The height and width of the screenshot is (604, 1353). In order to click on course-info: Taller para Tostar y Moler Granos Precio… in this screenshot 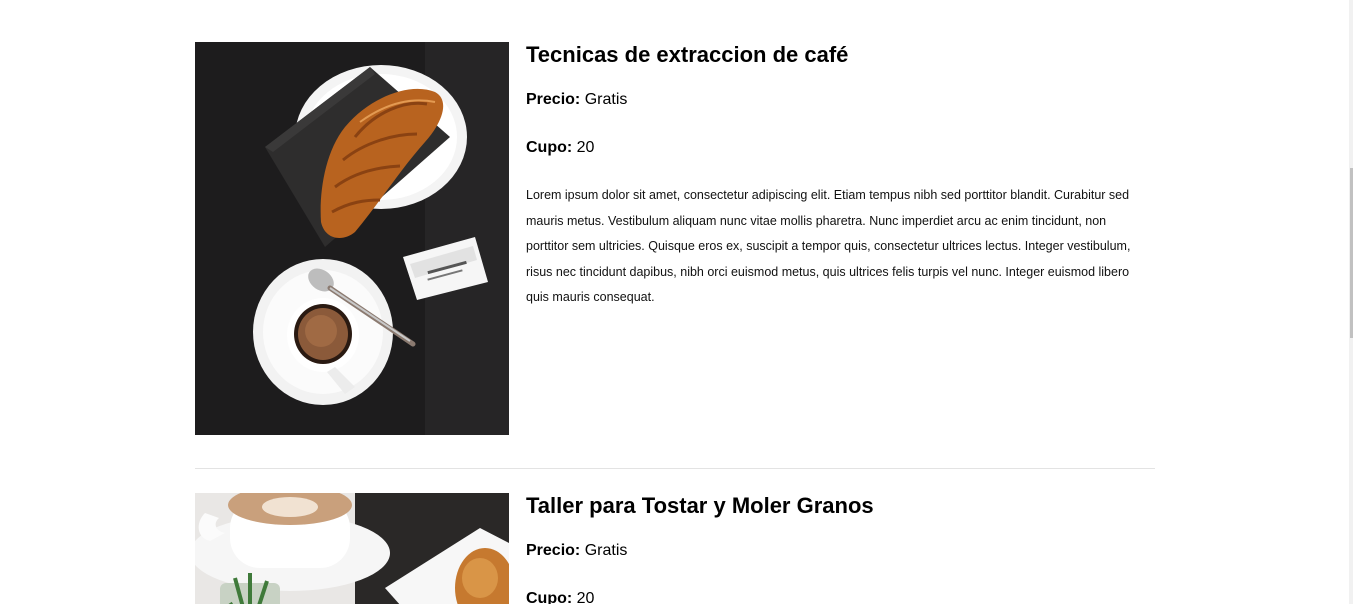, I will do `click(840, 548)`.